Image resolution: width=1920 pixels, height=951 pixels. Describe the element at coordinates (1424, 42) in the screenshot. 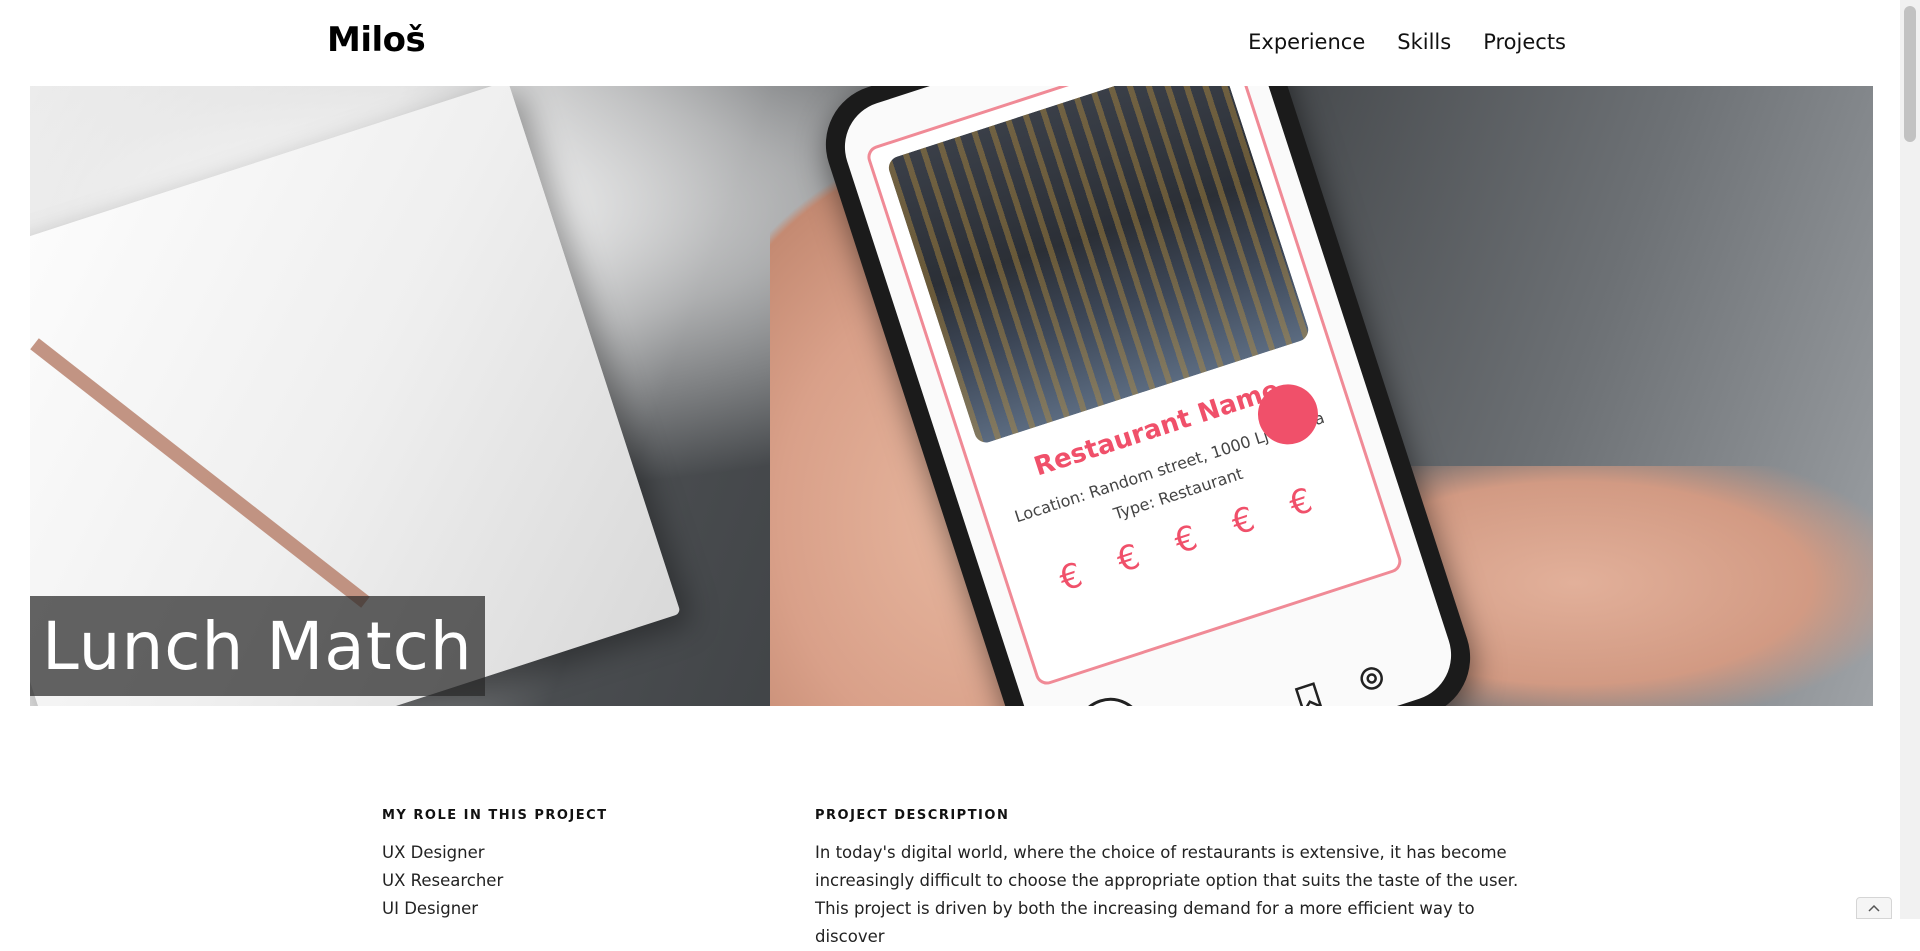

I see `nav-skills: Skills` at that location.